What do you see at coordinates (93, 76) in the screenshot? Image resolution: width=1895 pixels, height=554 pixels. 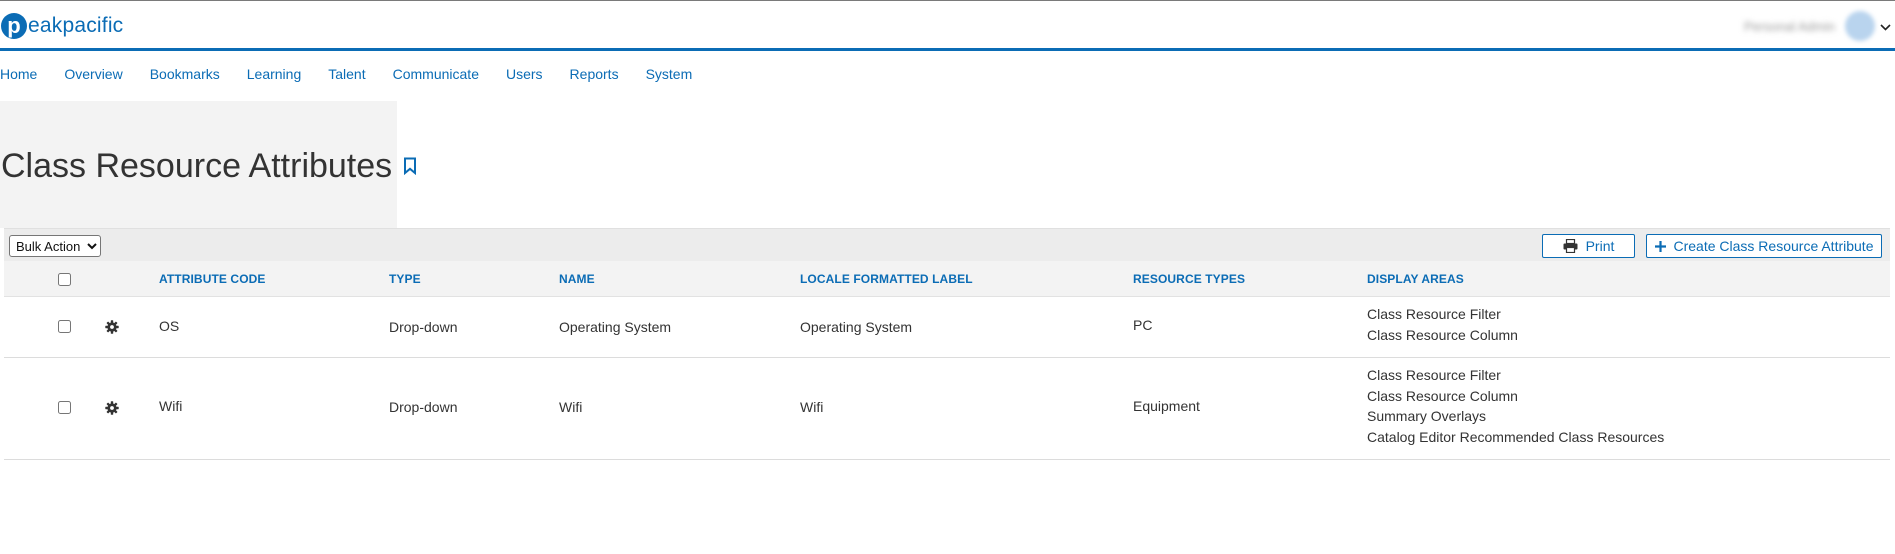 I see `nav-overview: Overview` at bounding box center [93, 76].